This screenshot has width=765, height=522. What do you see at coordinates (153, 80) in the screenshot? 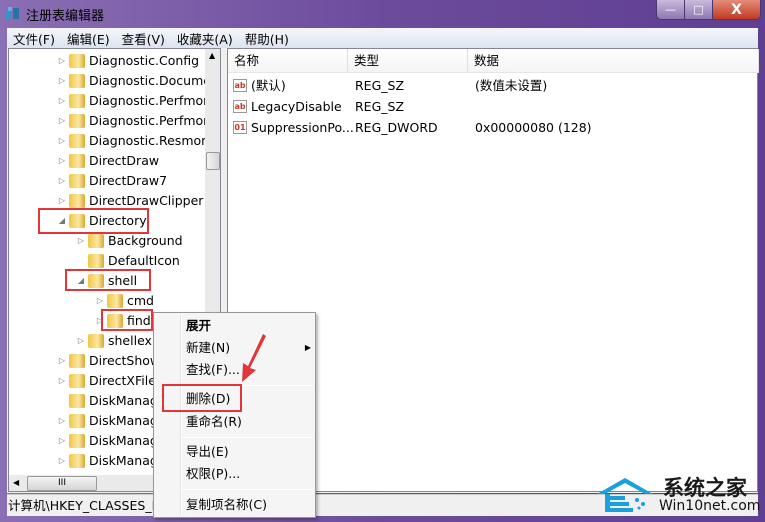
I see `tree-node-label: Diagnostic.Documer` at bounding box center [153, 80].